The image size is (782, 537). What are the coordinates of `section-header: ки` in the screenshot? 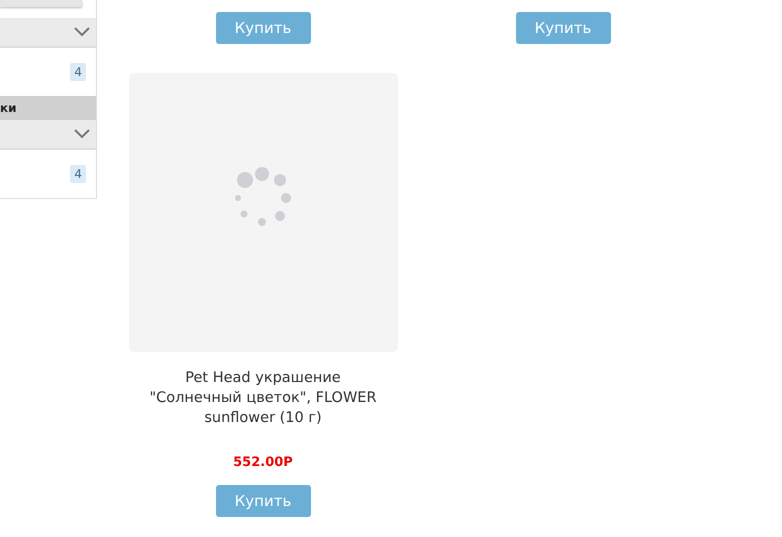 It's located at (48, 108).